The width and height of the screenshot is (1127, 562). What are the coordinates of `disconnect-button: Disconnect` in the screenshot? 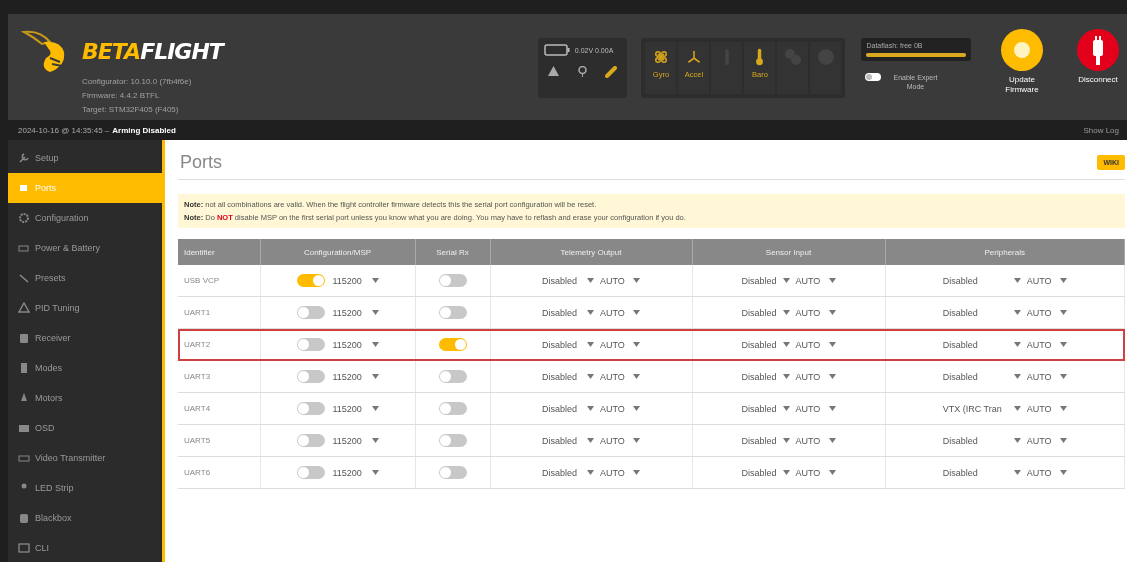 It's located at (1098, 61).